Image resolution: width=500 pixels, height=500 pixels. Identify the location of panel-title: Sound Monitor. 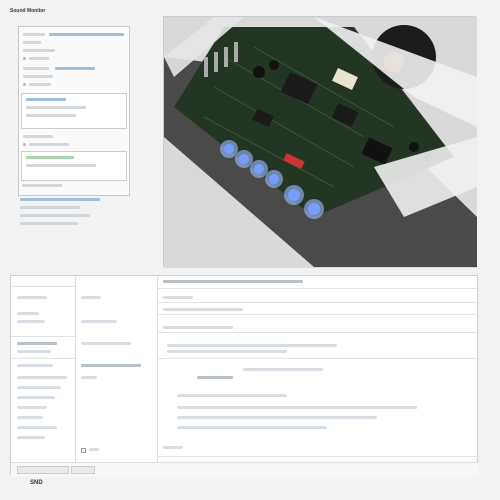
(28, 11).